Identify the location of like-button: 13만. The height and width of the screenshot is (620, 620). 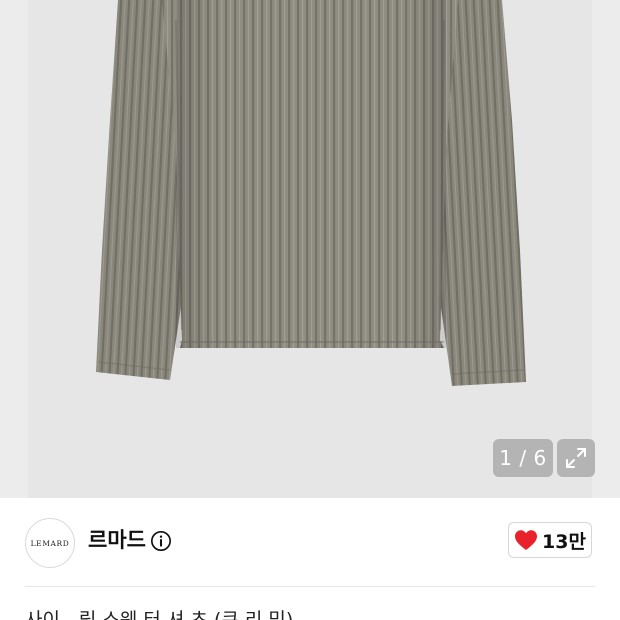
(550, 540).